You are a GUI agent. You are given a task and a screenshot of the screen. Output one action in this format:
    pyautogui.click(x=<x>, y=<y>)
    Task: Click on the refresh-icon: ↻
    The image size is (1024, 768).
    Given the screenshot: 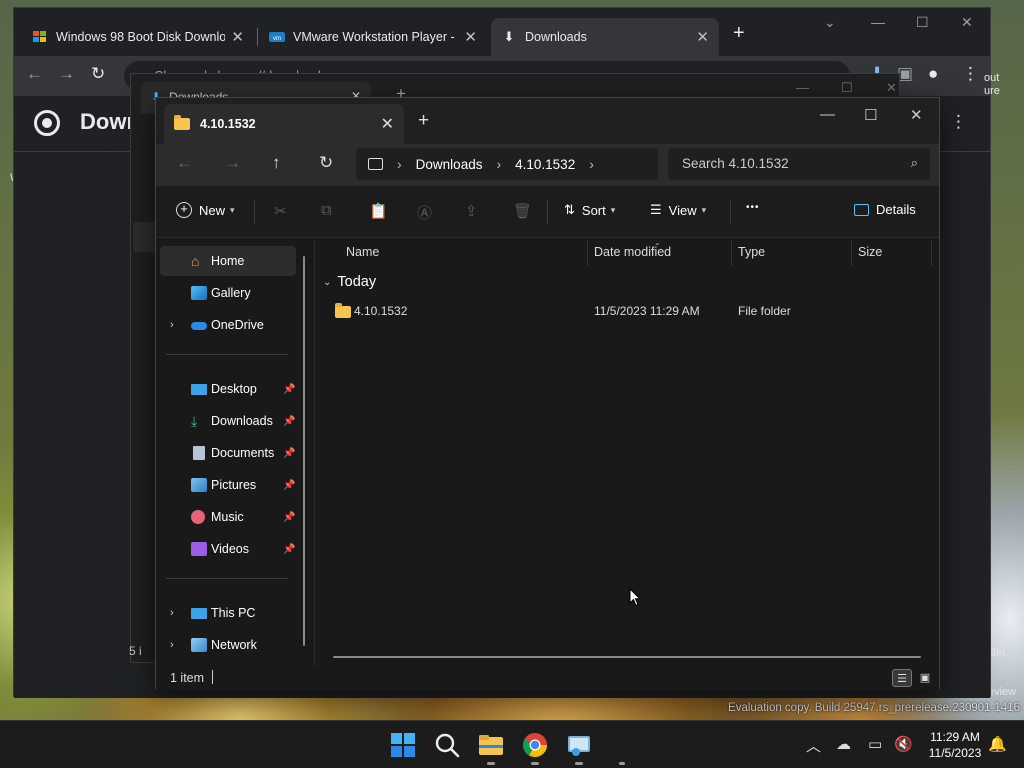 What is the action you would take?
    pyautogui.click(x=326, y=163)
    